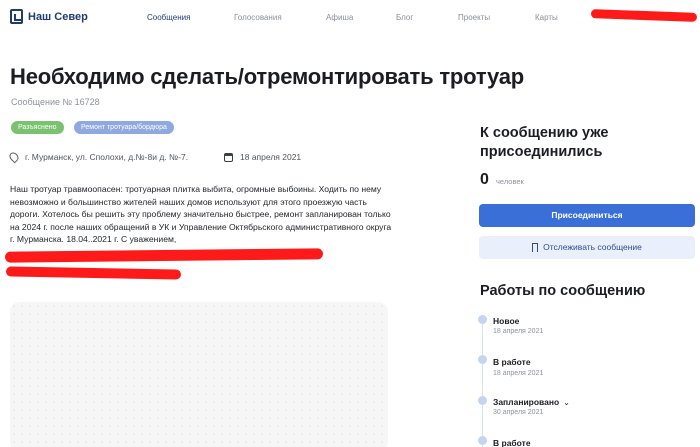  I want to click on status-badge: Разъяснено, so click(37, 127).